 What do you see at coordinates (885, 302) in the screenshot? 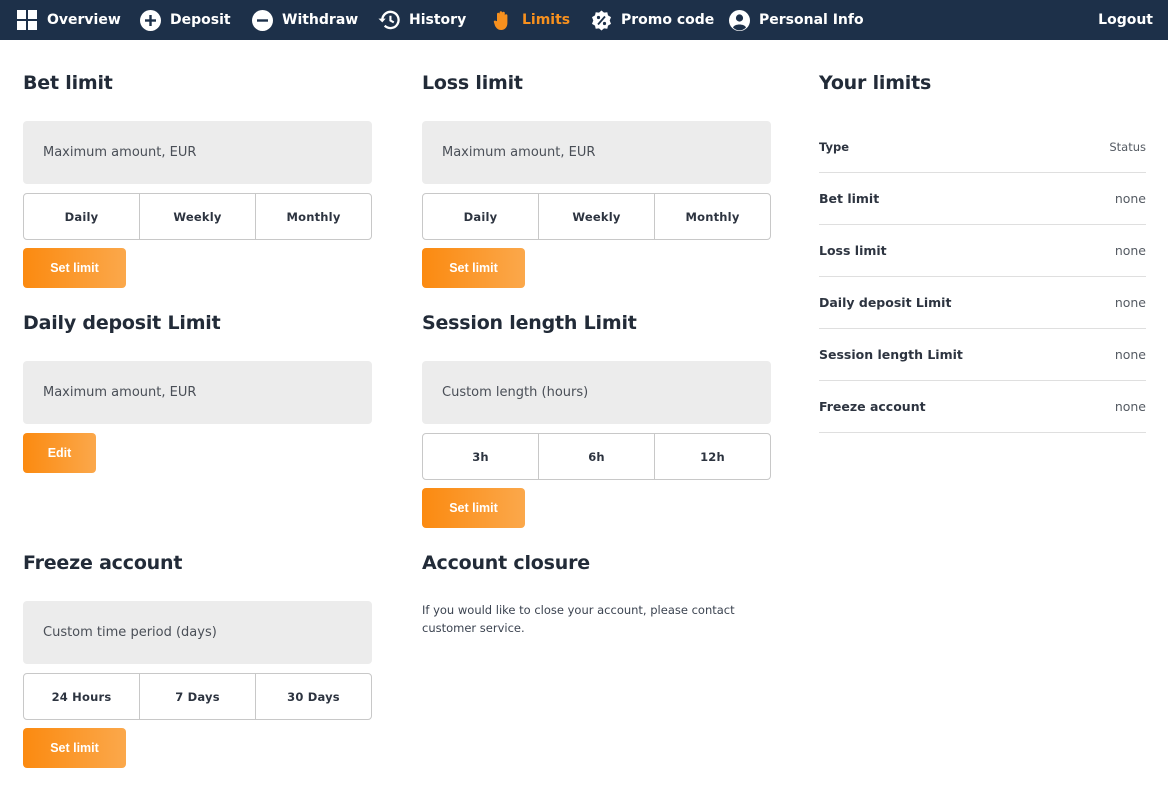
I see `limit-type: Daily deposit Limit` at bounding box center [885, 302].